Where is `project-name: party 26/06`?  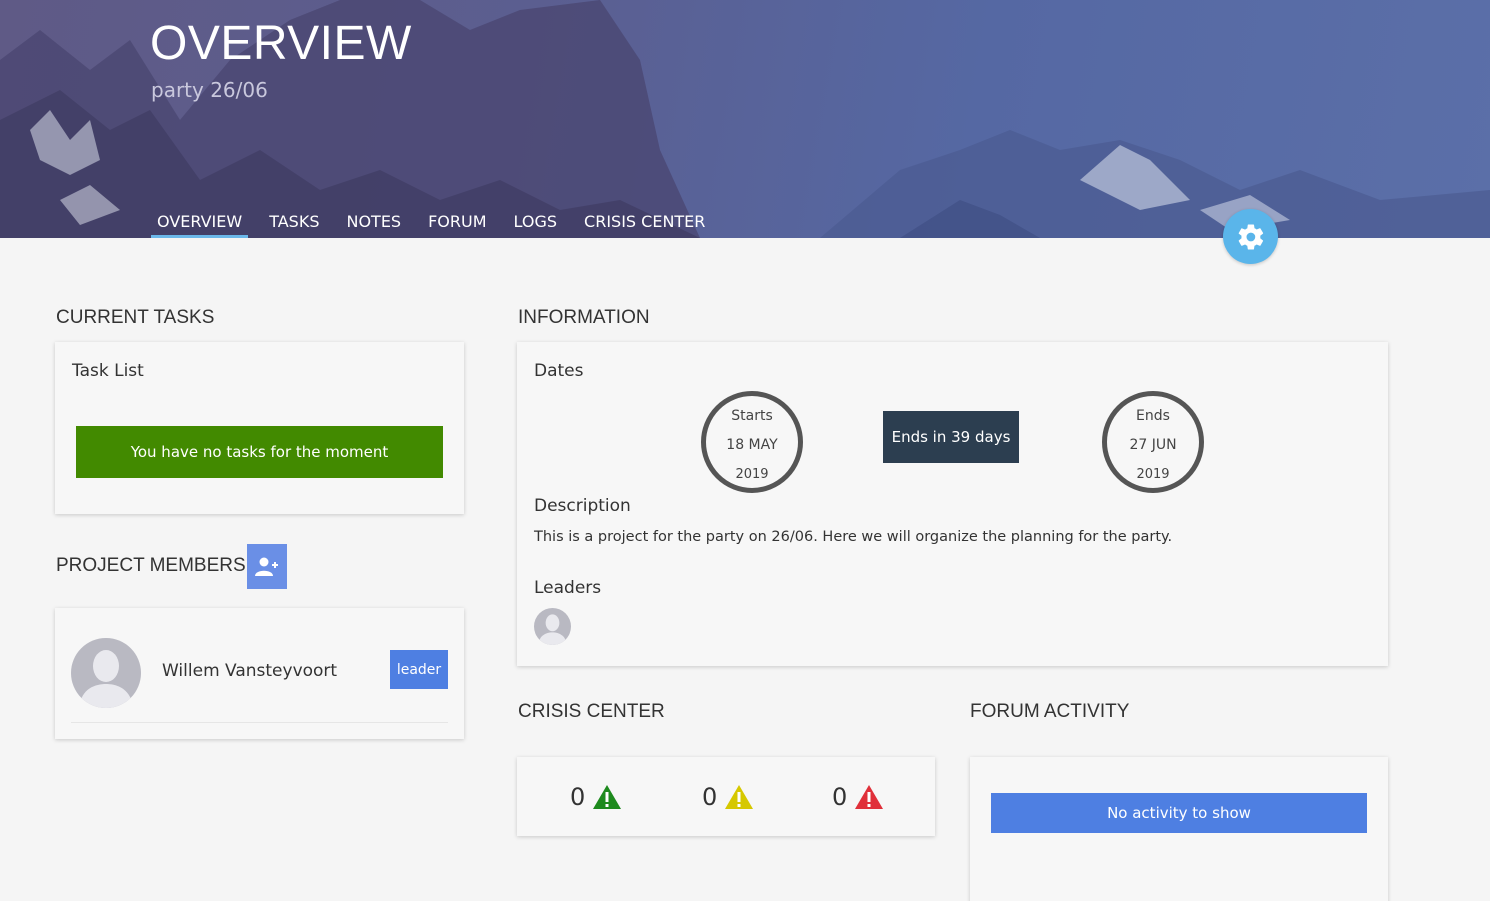
project-name: party 26/06 is located at coordinates (209, 90).